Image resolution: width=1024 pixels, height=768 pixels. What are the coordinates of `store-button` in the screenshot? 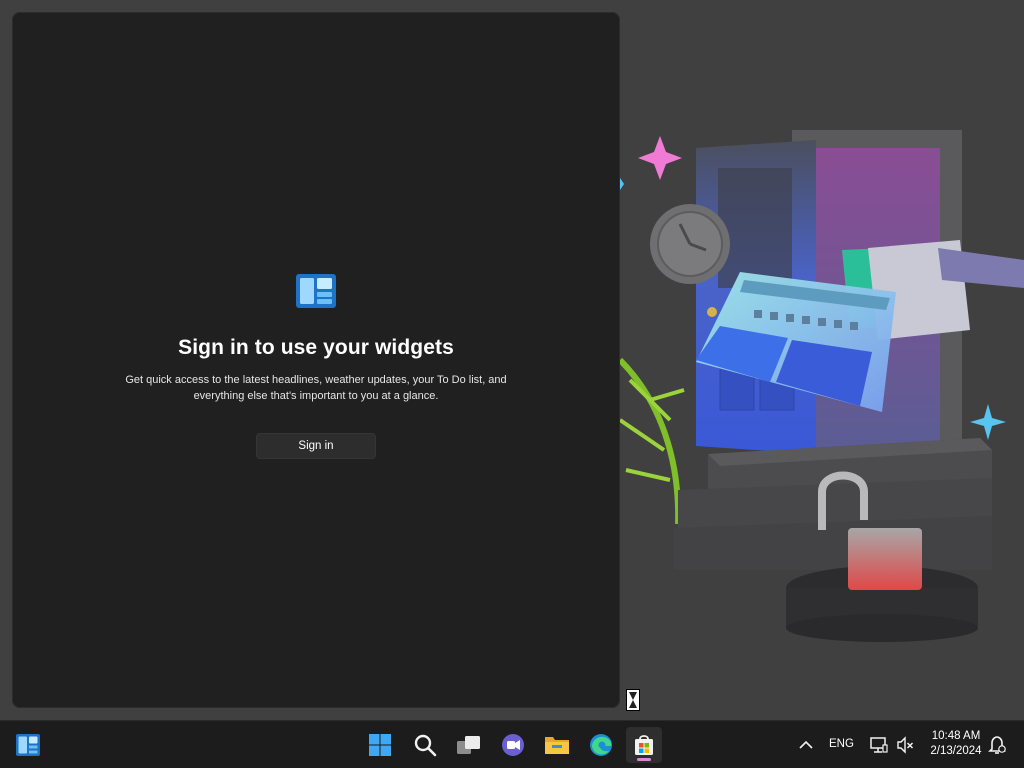 It's located at (644, 745).